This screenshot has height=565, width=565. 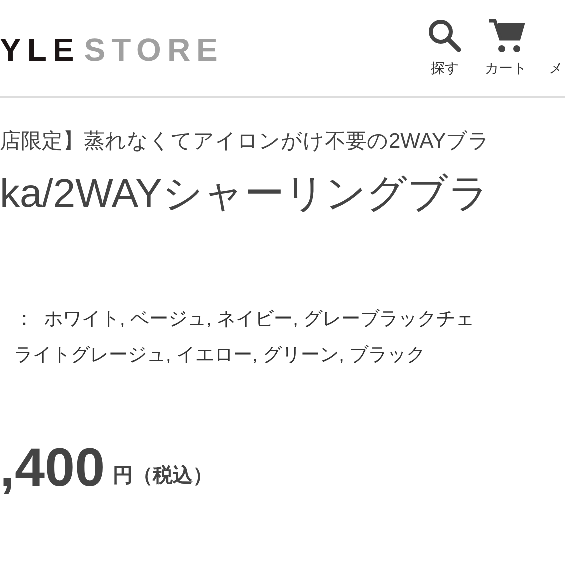 What do you see at coordinates (154, 50) in the screenshot?
I see `logo-text: STORE` at bounding box center [154, 50].